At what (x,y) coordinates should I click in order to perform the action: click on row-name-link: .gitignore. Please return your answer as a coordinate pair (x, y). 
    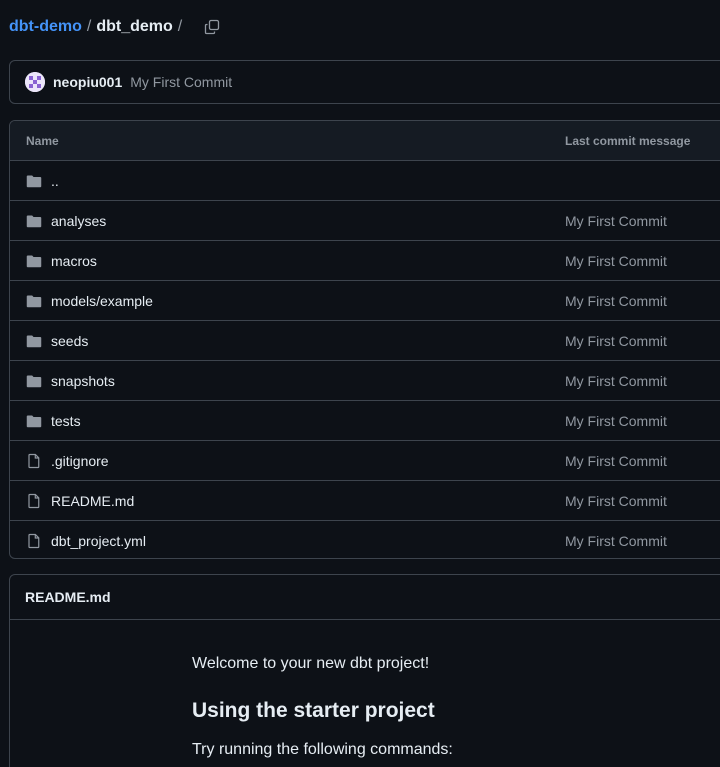
    Looking at the image, I should click on (80, 461).